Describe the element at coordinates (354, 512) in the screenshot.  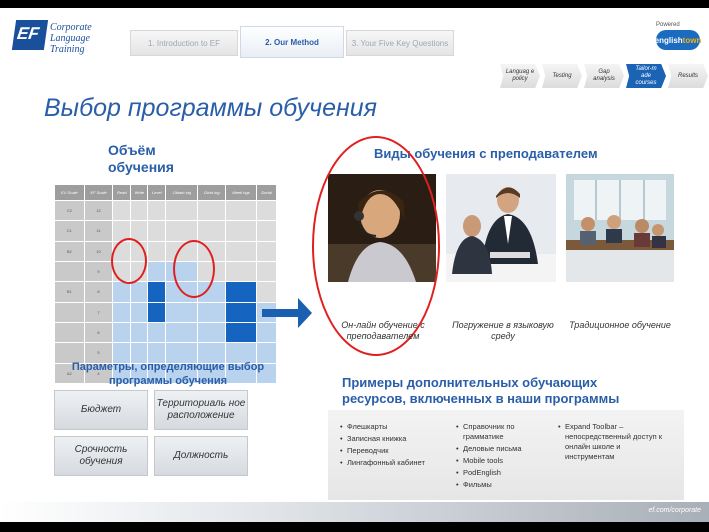
I see `footer-strip` at that location.